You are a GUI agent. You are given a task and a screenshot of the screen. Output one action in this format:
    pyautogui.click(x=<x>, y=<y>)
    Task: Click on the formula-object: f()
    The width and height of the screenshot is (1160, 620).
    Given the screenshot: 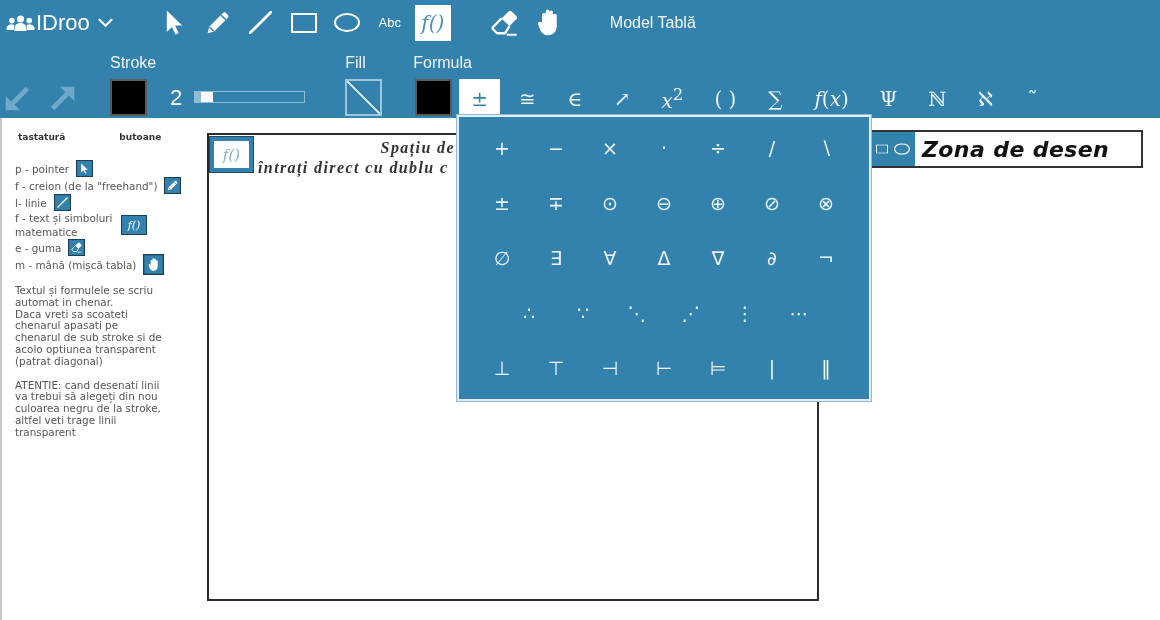 What is the action you would take?
    pyautogui.click(x=231, y=154)
    